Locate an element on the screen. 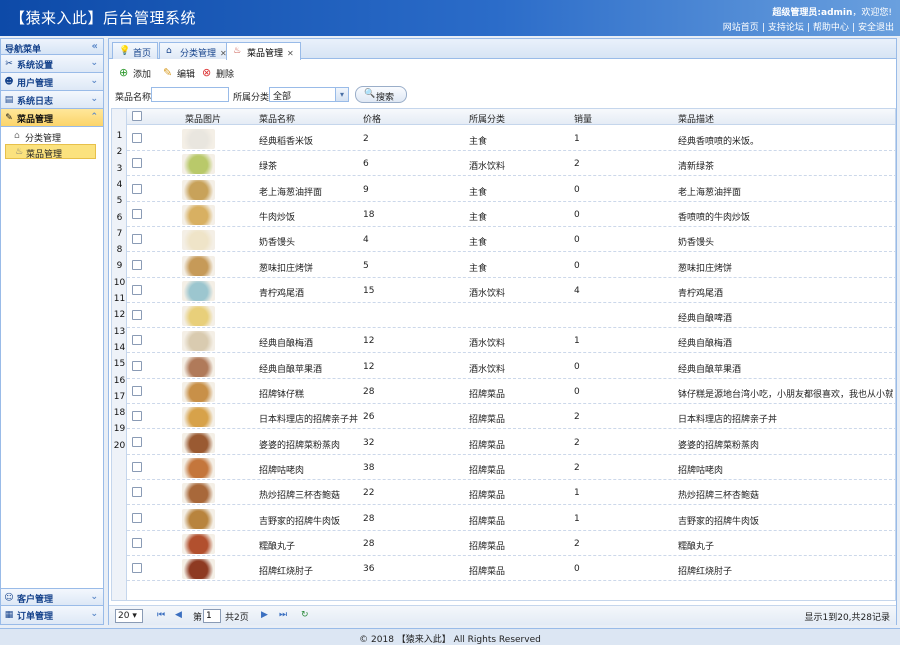  cell-desc: 糯酿丸子 is located at coordinates (696, 546).